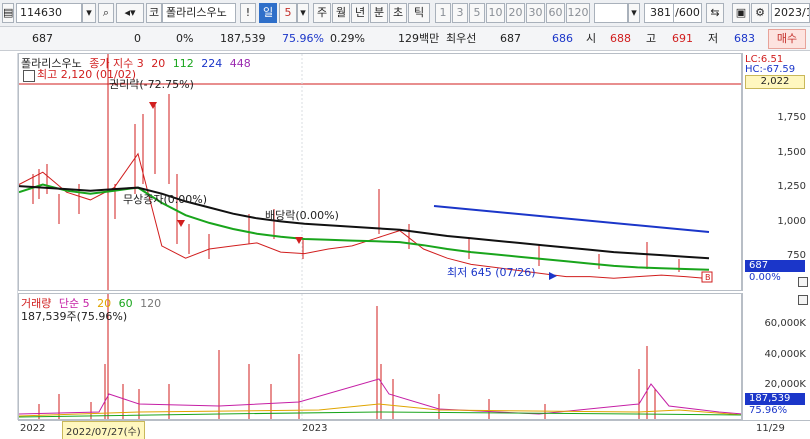 This screenshot has height=439, width=810. Describe the element at coordinates (515, 13) in the screenshot. I see `interval-20-button: 20` at that location.